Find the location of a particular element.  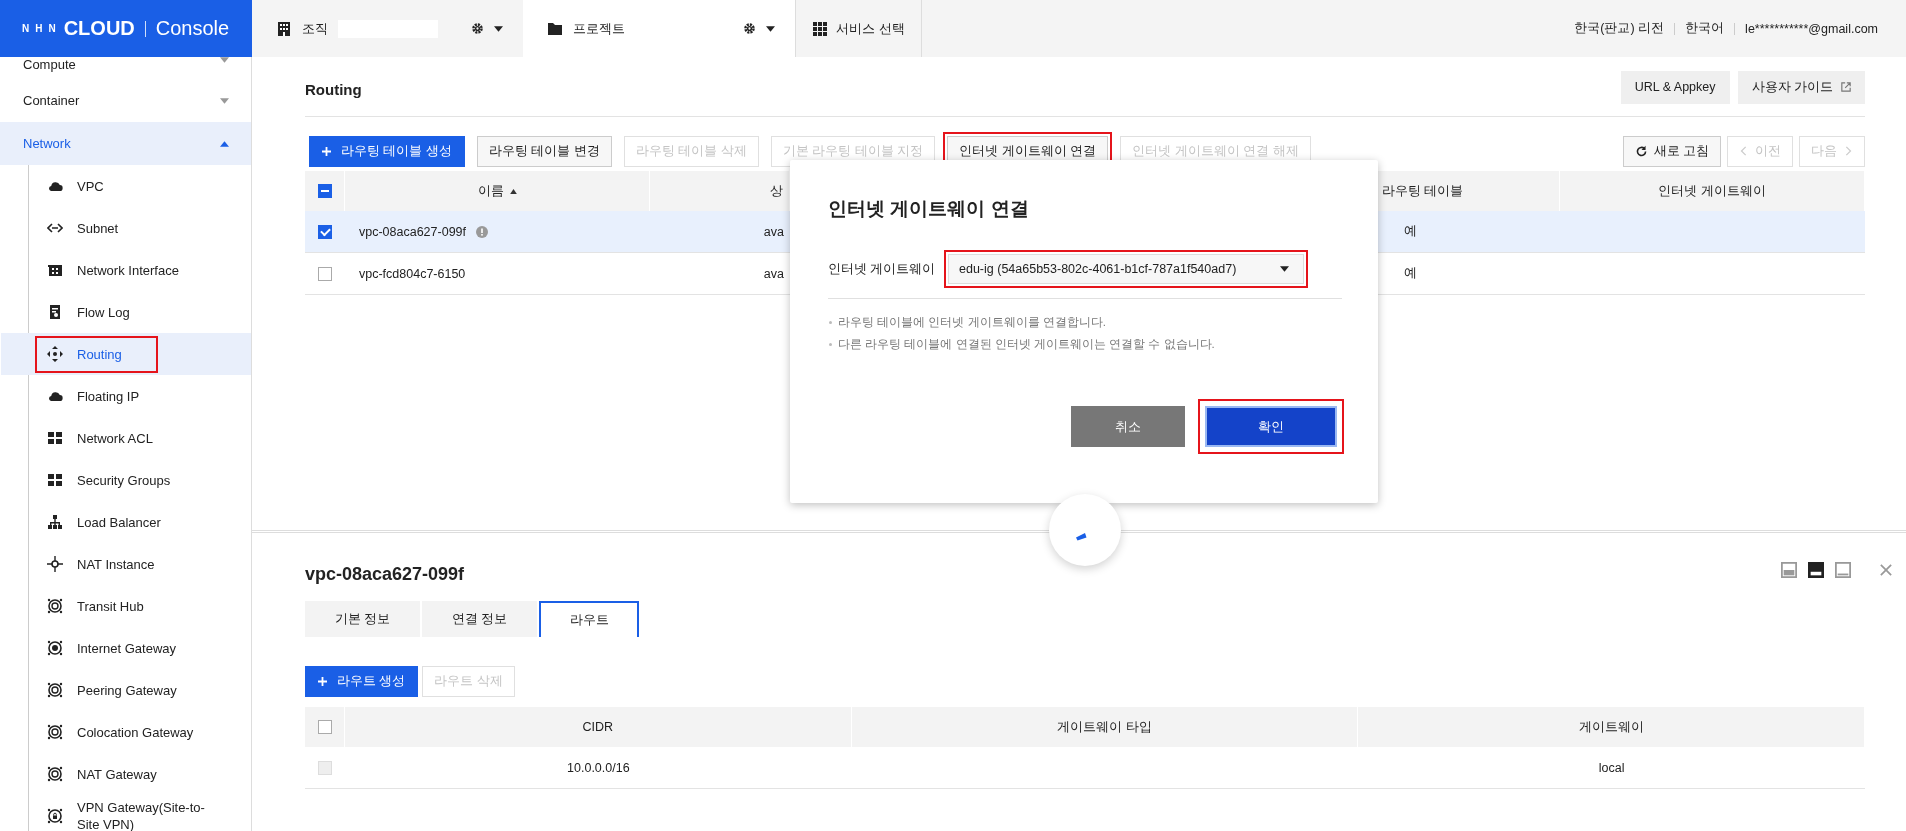

table-cell: vpc-08aca627-099f is located at coordinates (413, 231).